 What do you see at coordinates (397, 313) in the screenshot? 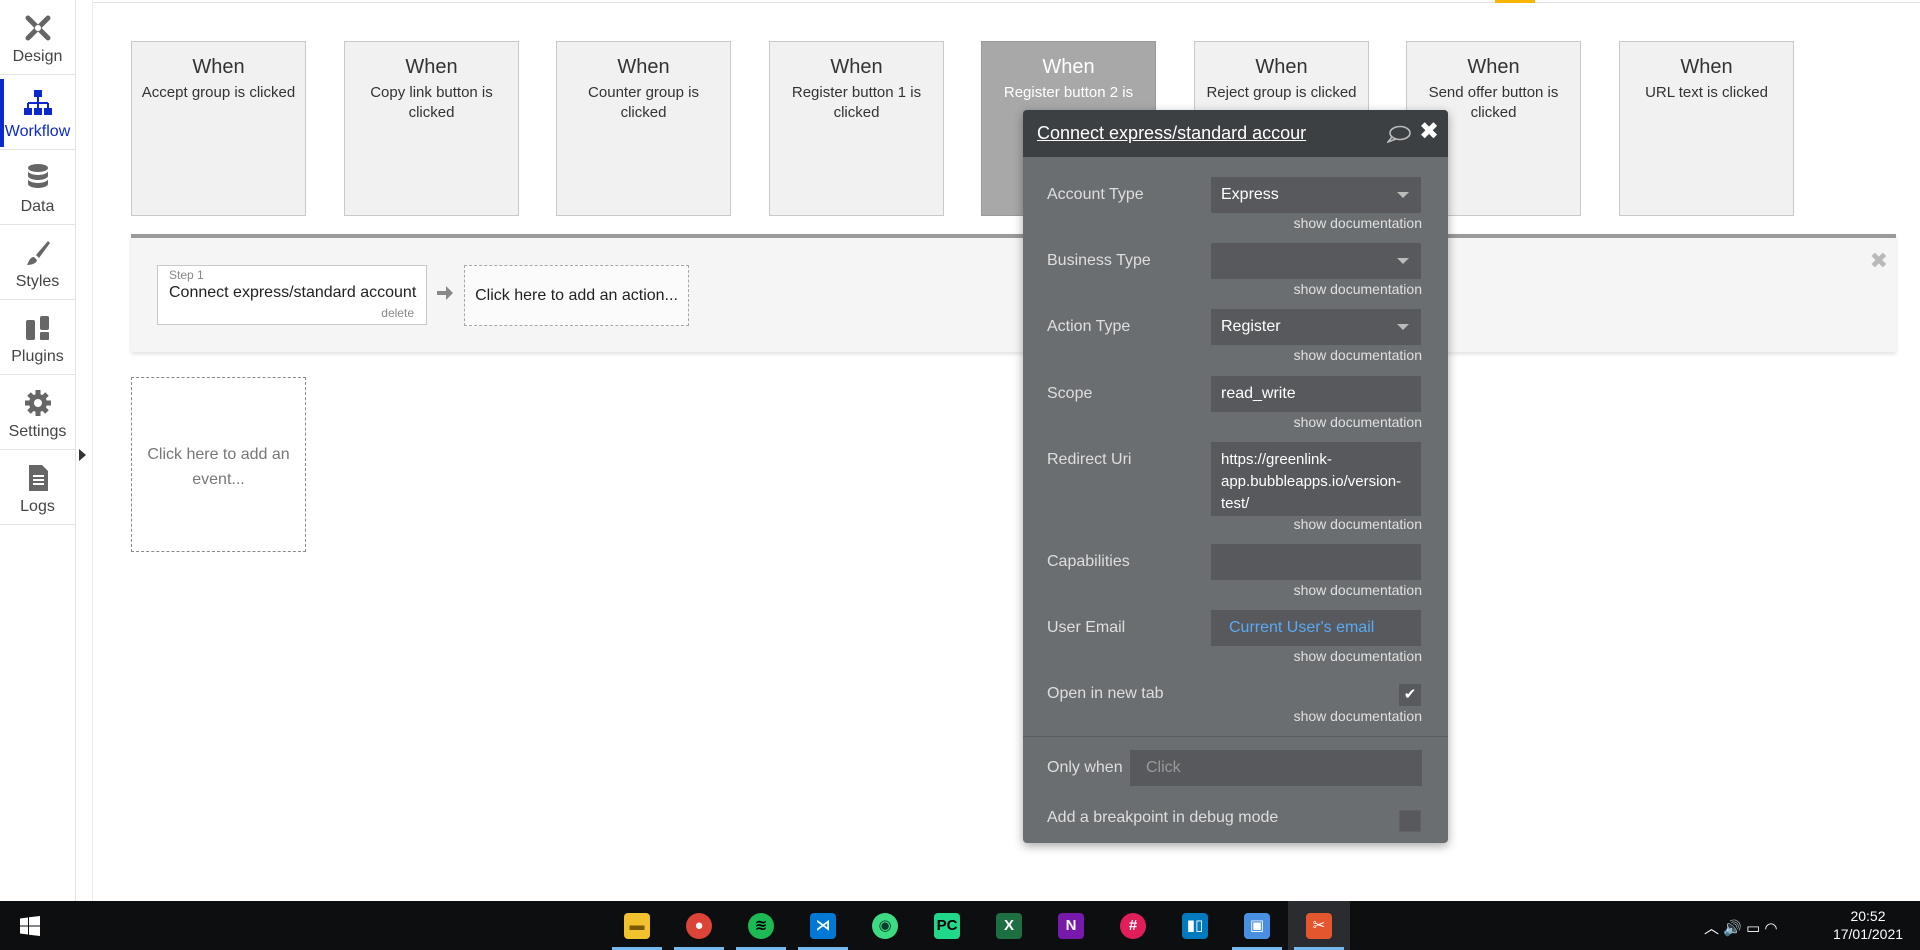
I see `step-delete-link: delete` at bounding box center [397, 313].